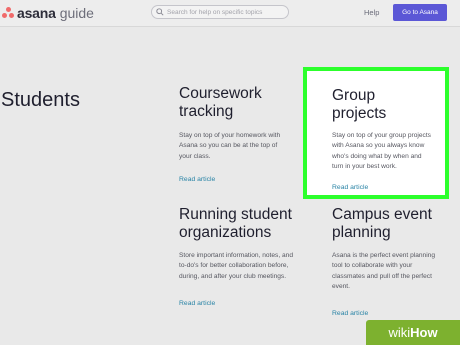 Image resolution: width=460 pixels, height=345 pixels. What do you see at coordinates (399, 332) in the screenshot?
I see `watermark-wiki-text: wiki` at bounding box center [399, 332].